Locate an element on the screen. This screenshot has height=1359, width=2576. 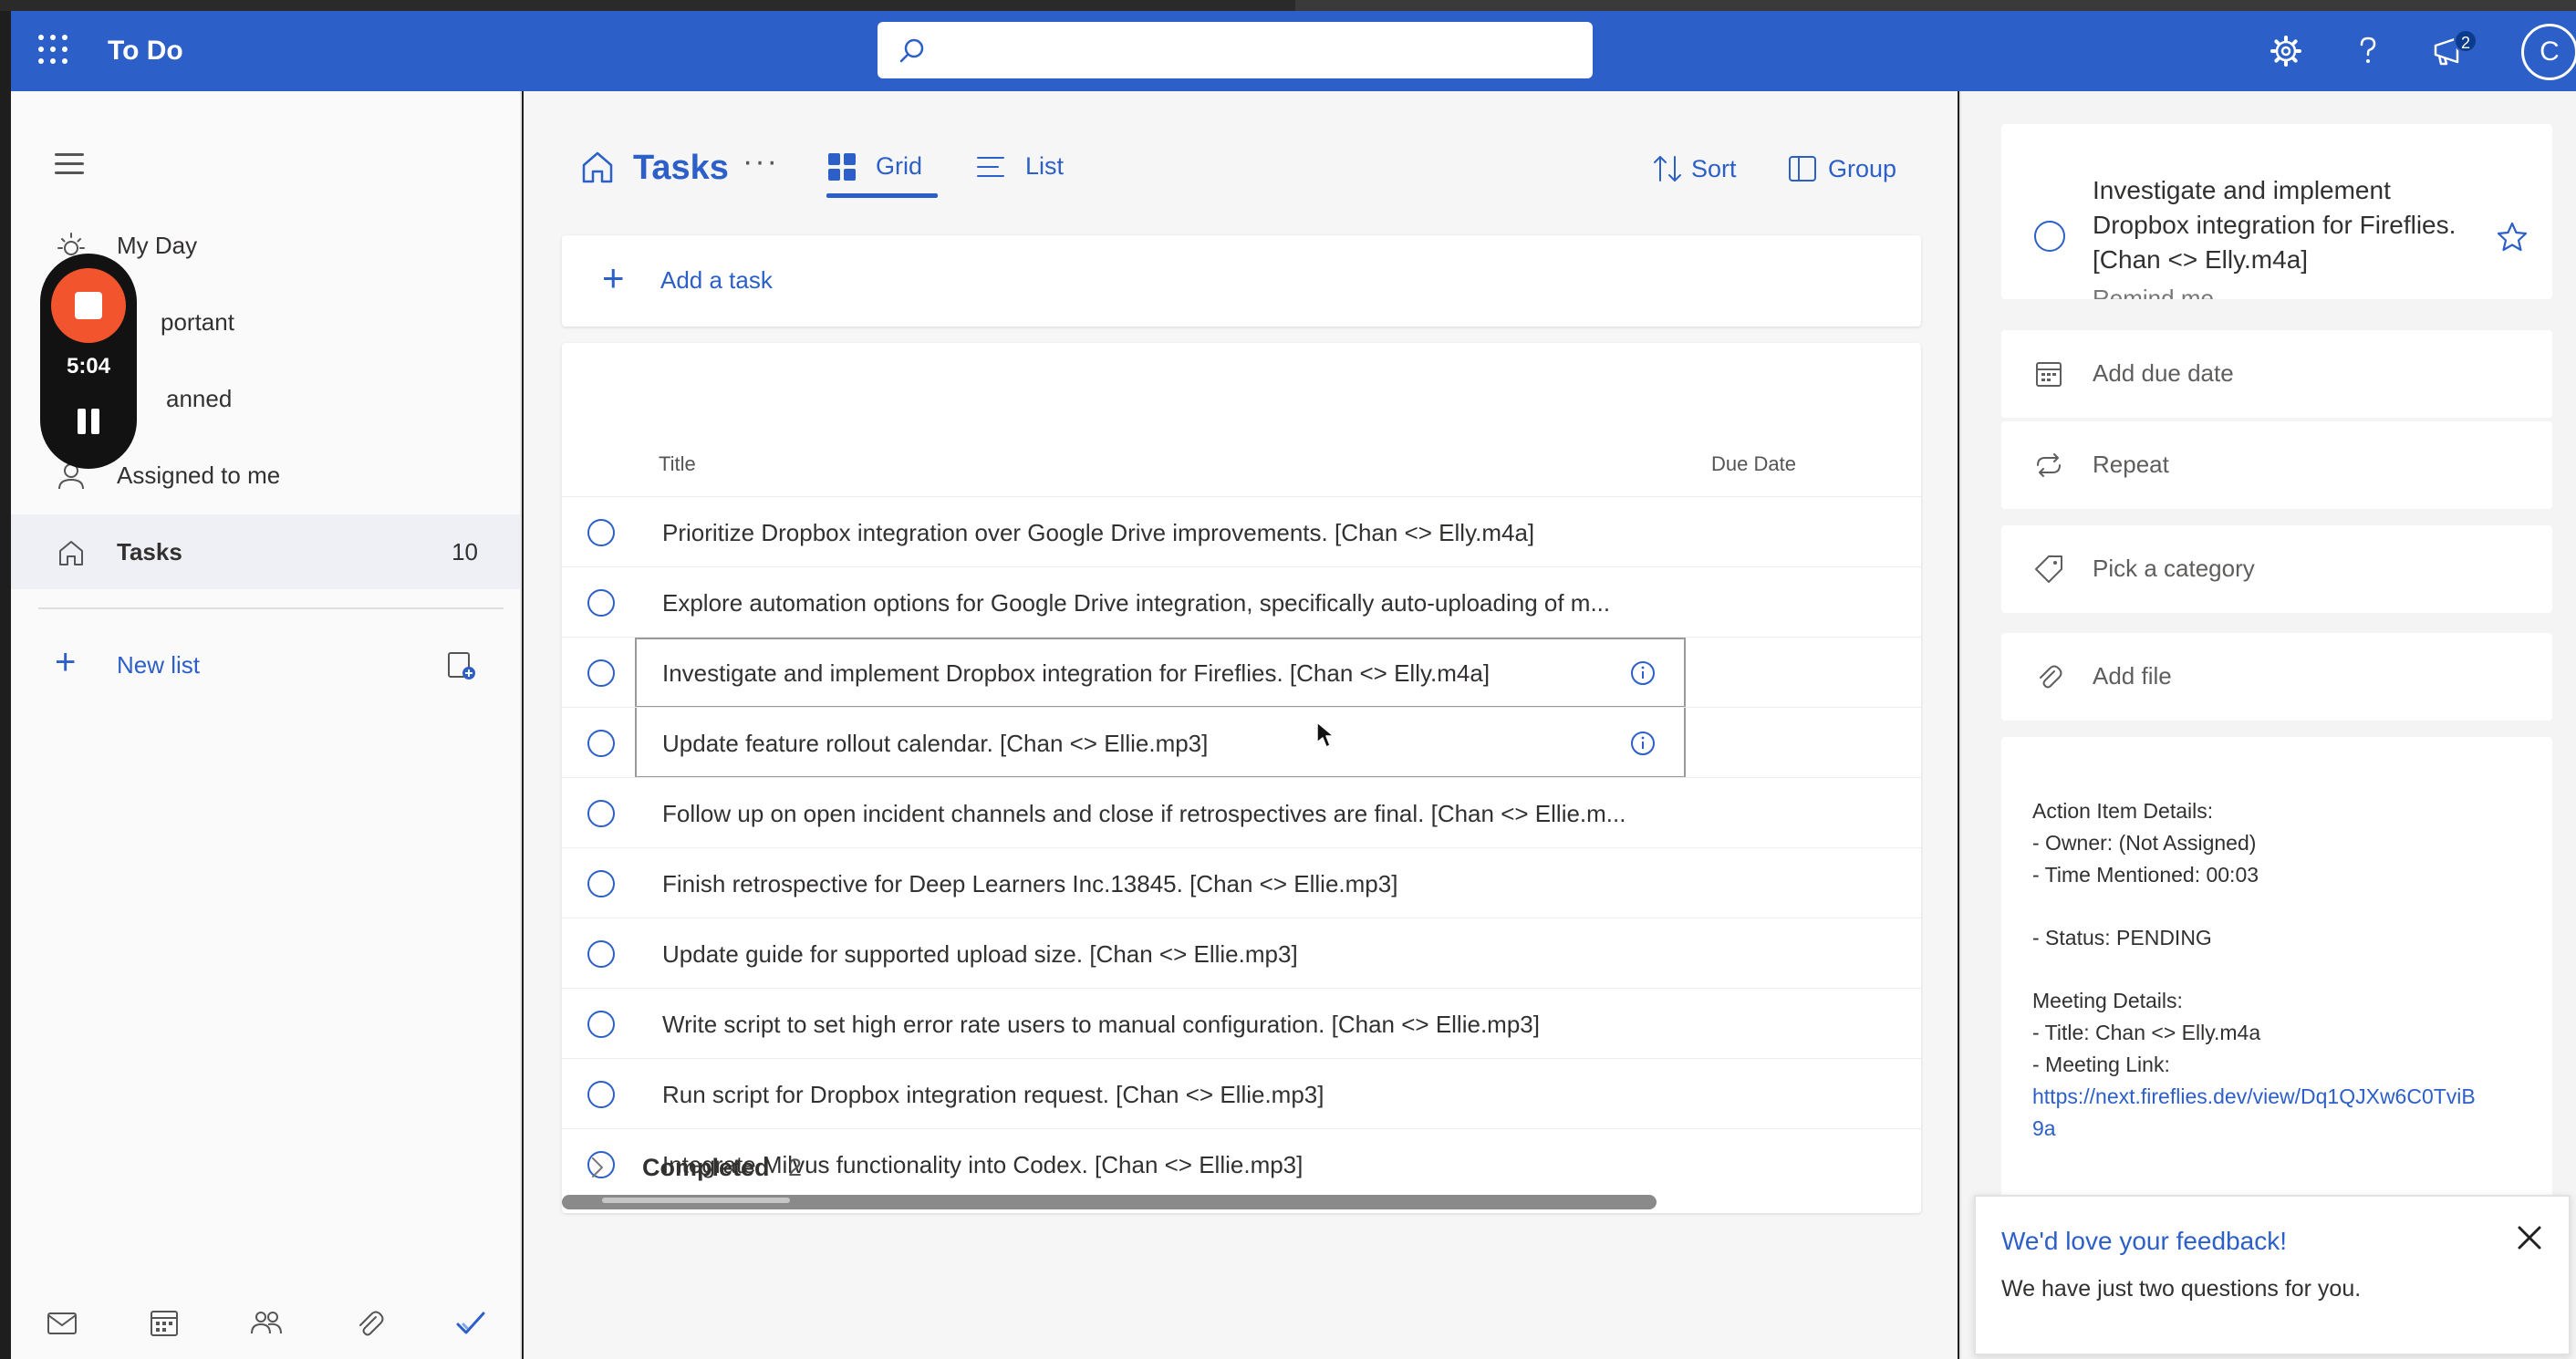
group-button: Group is located at coordinates (1847, 169).